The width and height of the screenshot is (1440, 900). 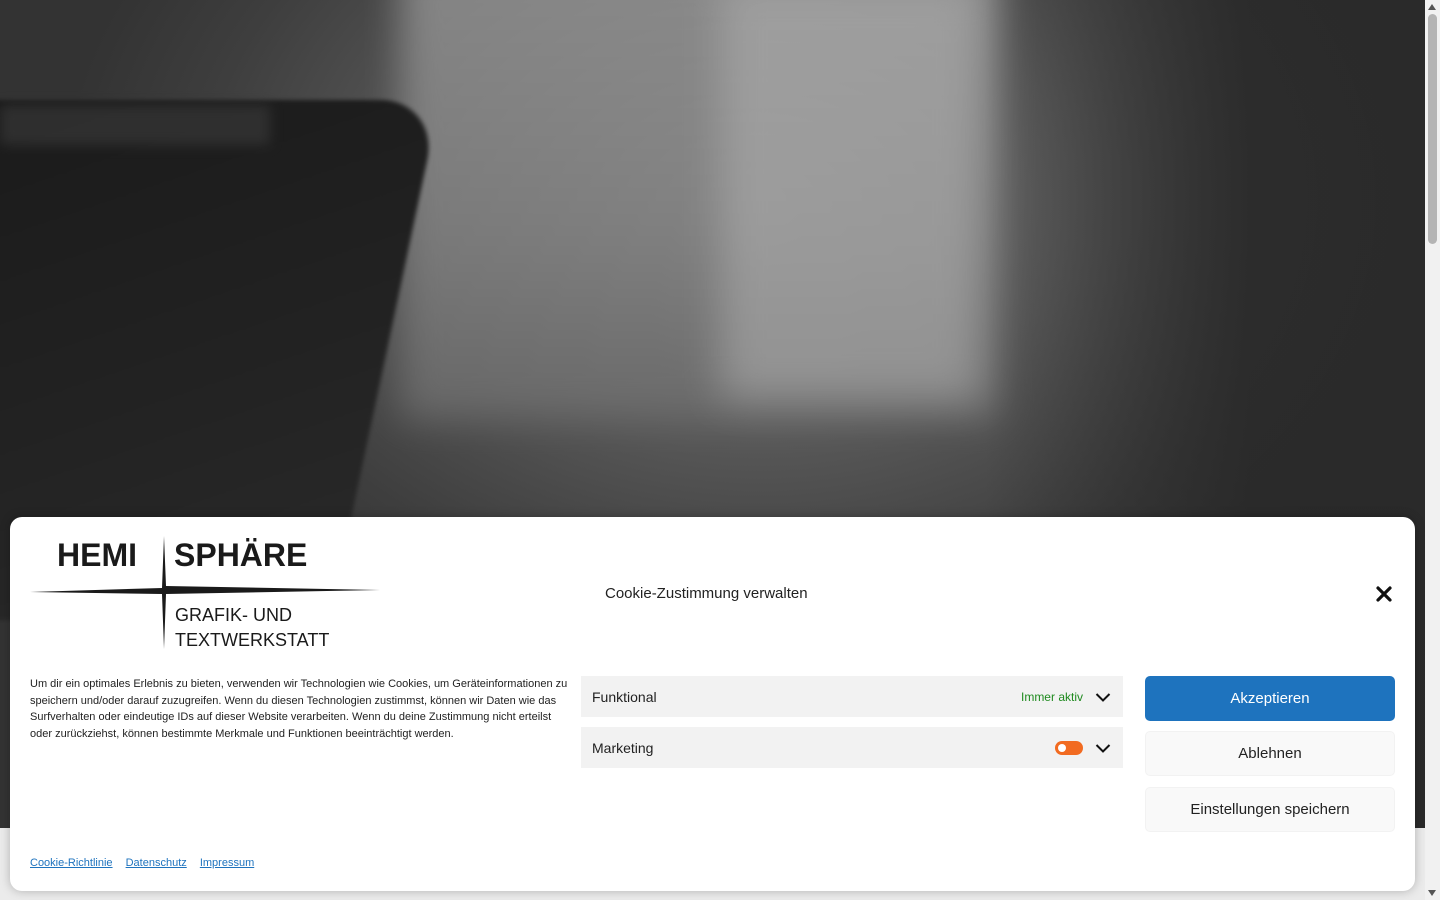 I want to click on close-icon, so click(x=1384, y=594).